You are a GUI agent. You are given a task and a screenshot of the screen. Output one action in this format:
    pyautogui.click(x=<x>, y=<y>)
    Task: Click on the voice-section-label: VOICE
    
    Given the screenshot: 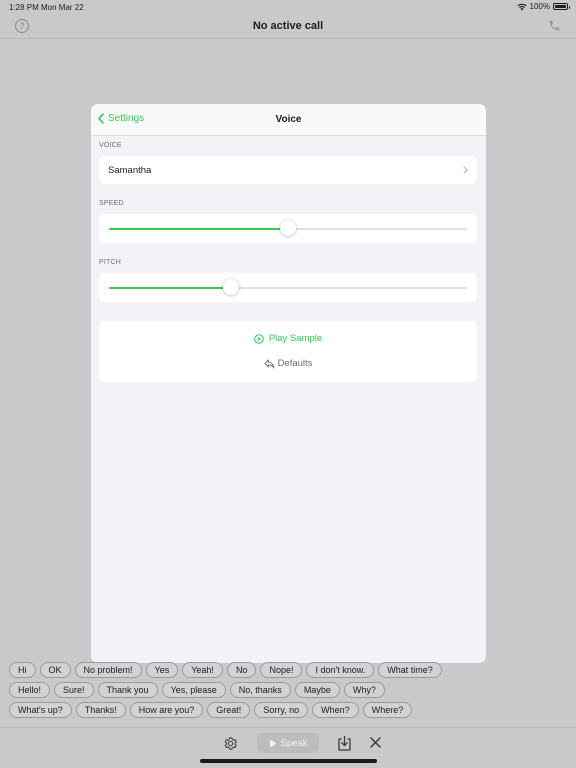 What is the action you would take?
    pyautogui.click(x=110, y=145)
    